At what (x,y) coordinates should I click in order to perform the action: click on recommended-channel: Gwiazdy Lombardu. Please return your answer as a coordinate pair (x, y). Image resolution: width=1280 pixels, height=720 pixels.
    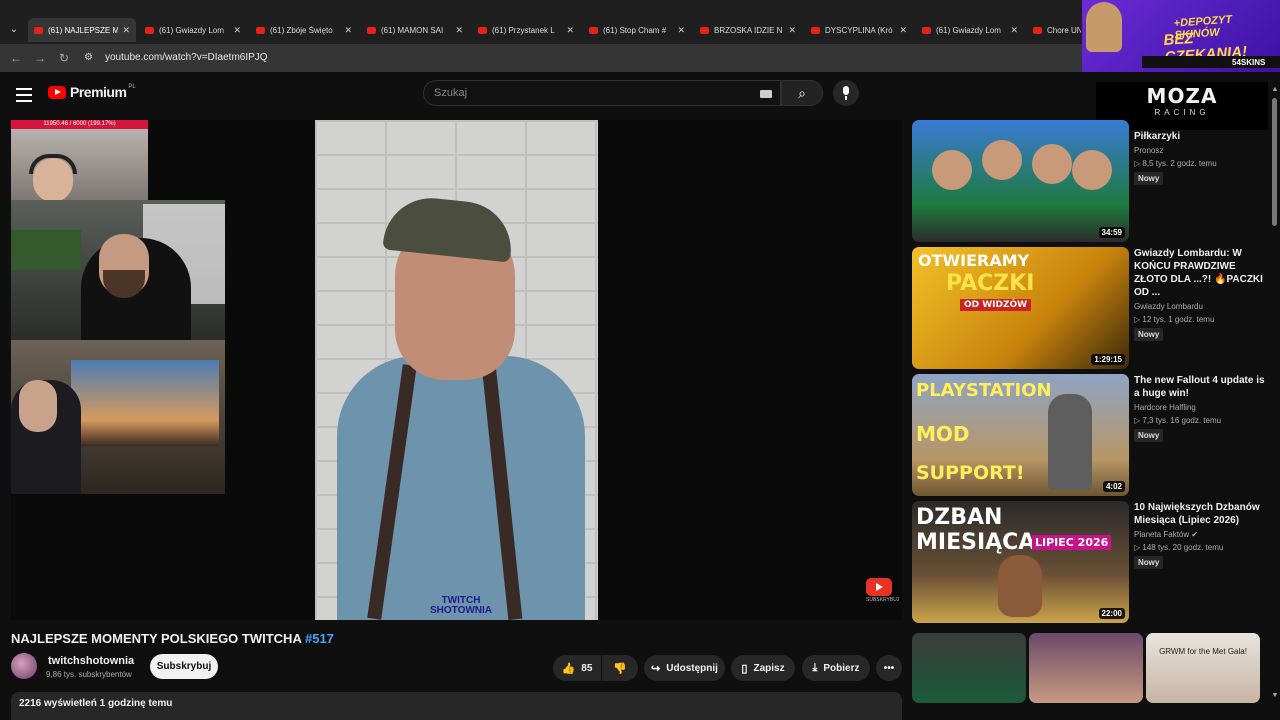
    Looking at the image, I should click on (1203, 306).